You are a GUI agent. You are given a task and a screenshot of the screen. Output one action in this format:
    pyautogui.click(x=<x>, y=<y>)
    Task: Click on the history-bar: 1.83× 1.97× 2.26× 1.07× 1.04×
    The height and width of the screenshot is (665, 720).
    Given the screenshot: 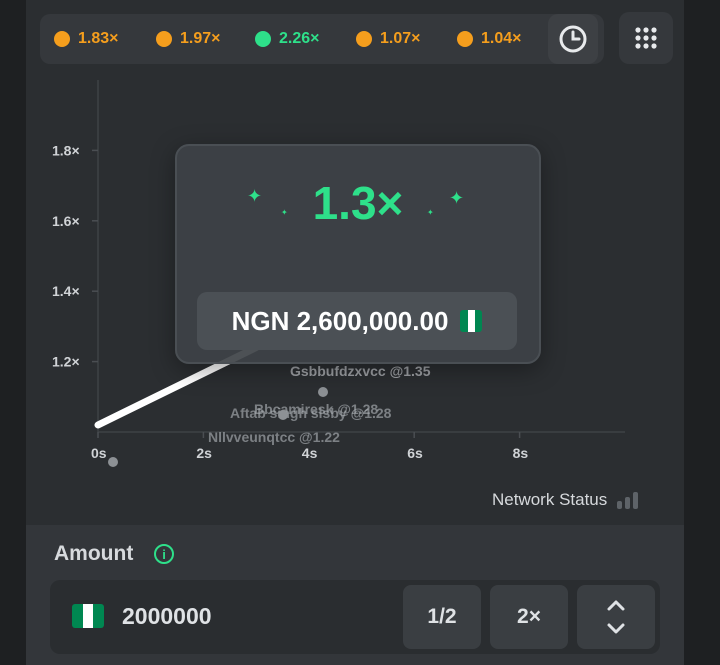 What is the action you would take?
    pyautogui.click(x=322, y=39)
    